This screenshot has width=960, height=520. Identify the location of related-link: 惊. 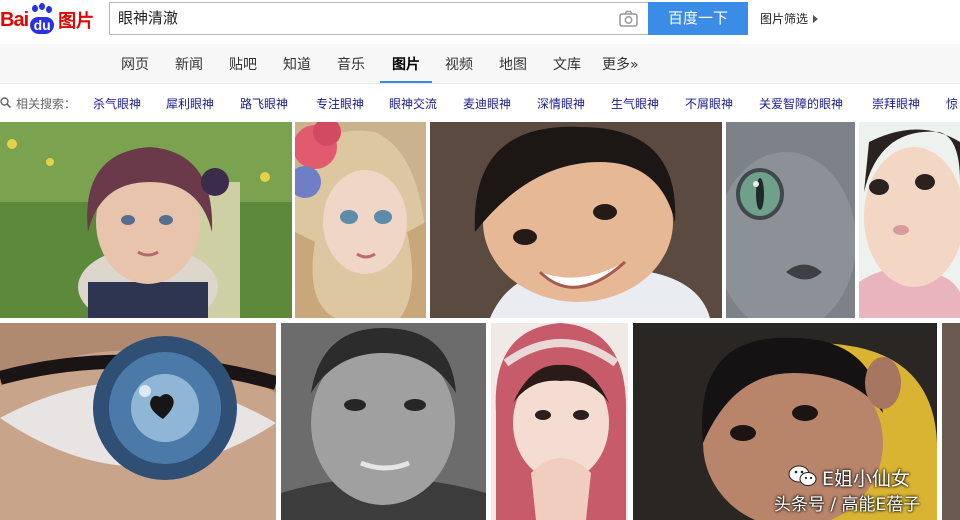
(952, 103).